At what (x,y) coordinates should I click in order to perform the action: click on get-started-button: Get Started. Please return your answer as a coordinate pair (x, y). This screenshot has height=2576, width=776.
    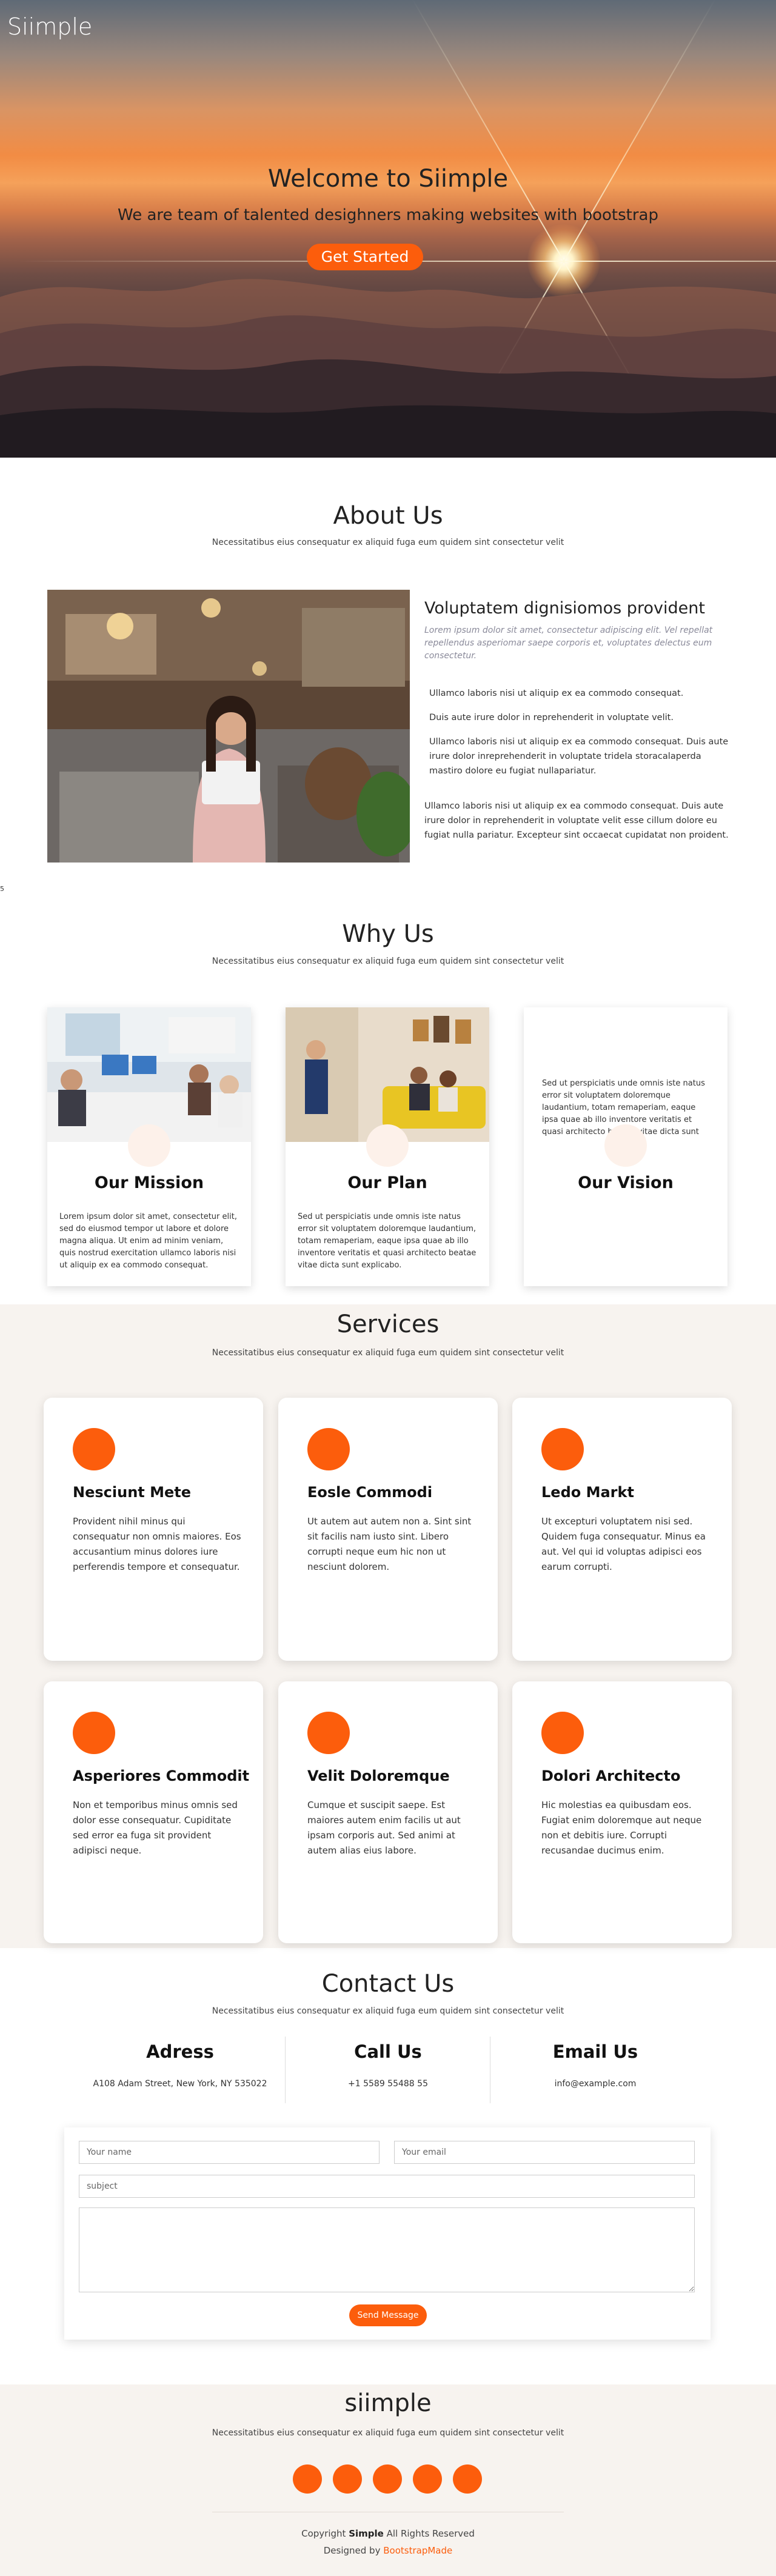
    Looking at the image, I should click on (365, 257).